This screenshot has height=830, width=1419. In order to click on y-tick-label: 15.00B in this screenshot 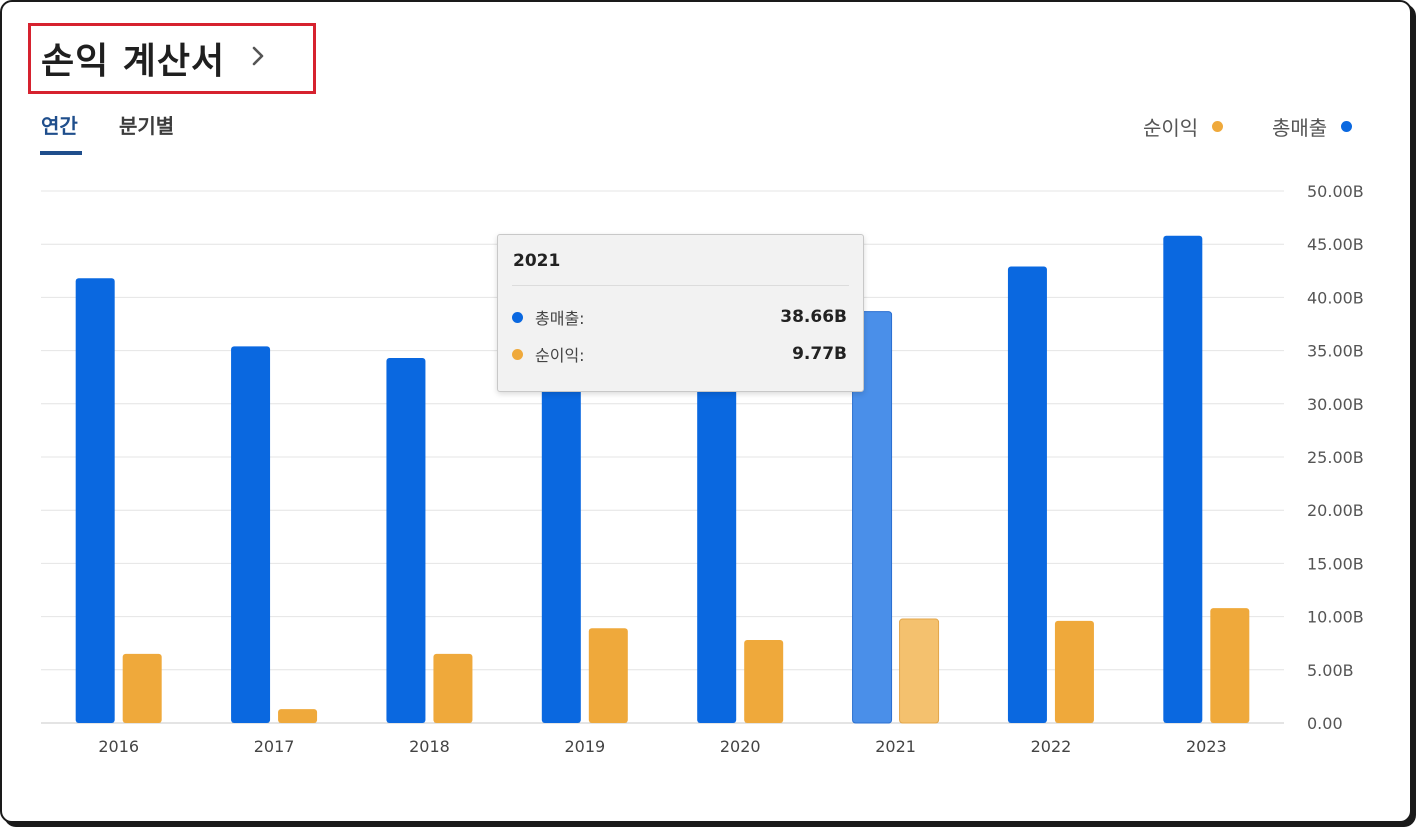, I will do `click(1335, 563)`.